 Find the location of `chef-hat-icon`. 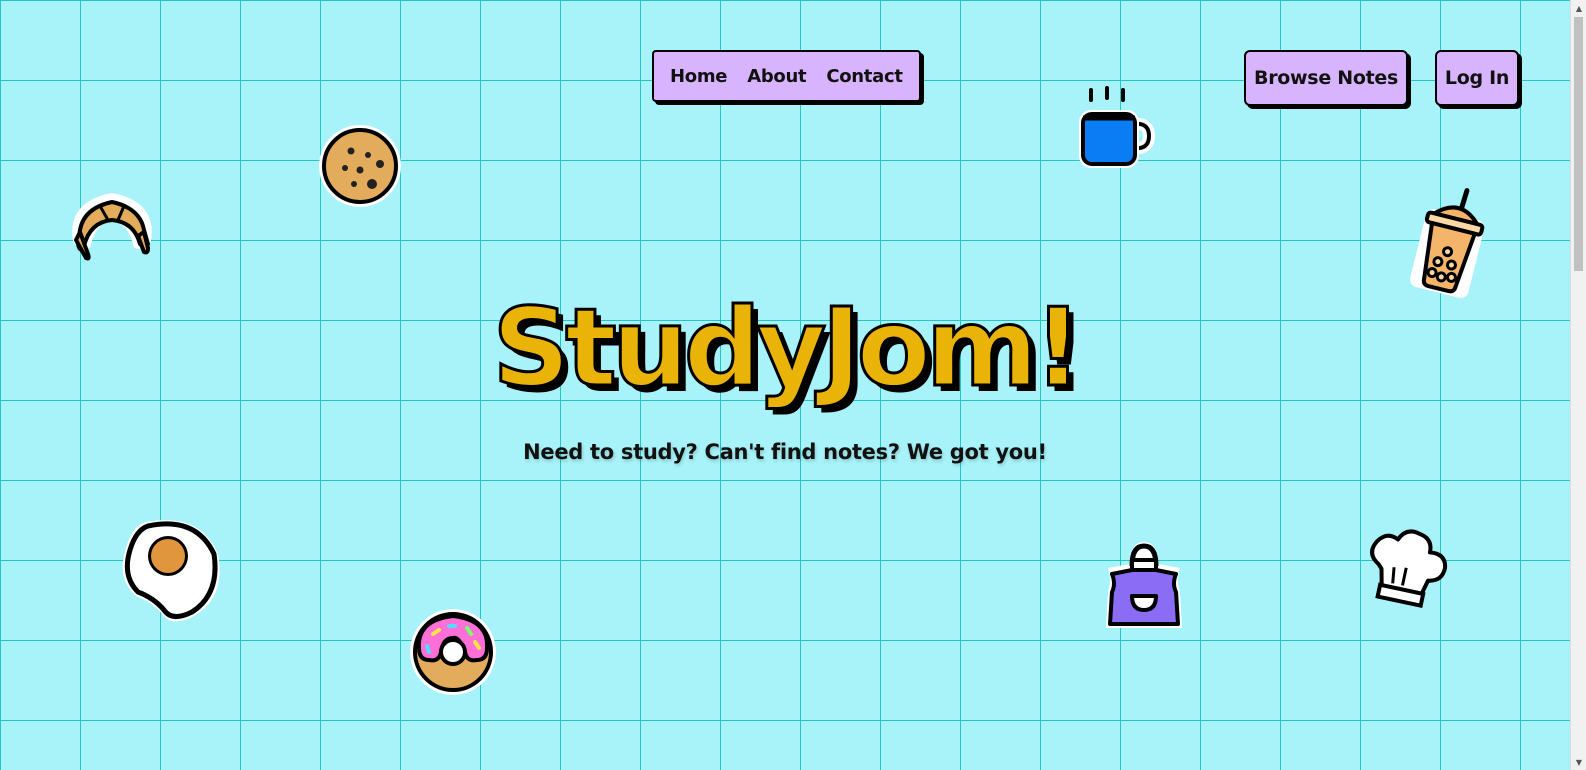

chef-hat-icon is located at coordinates (1407, 569).